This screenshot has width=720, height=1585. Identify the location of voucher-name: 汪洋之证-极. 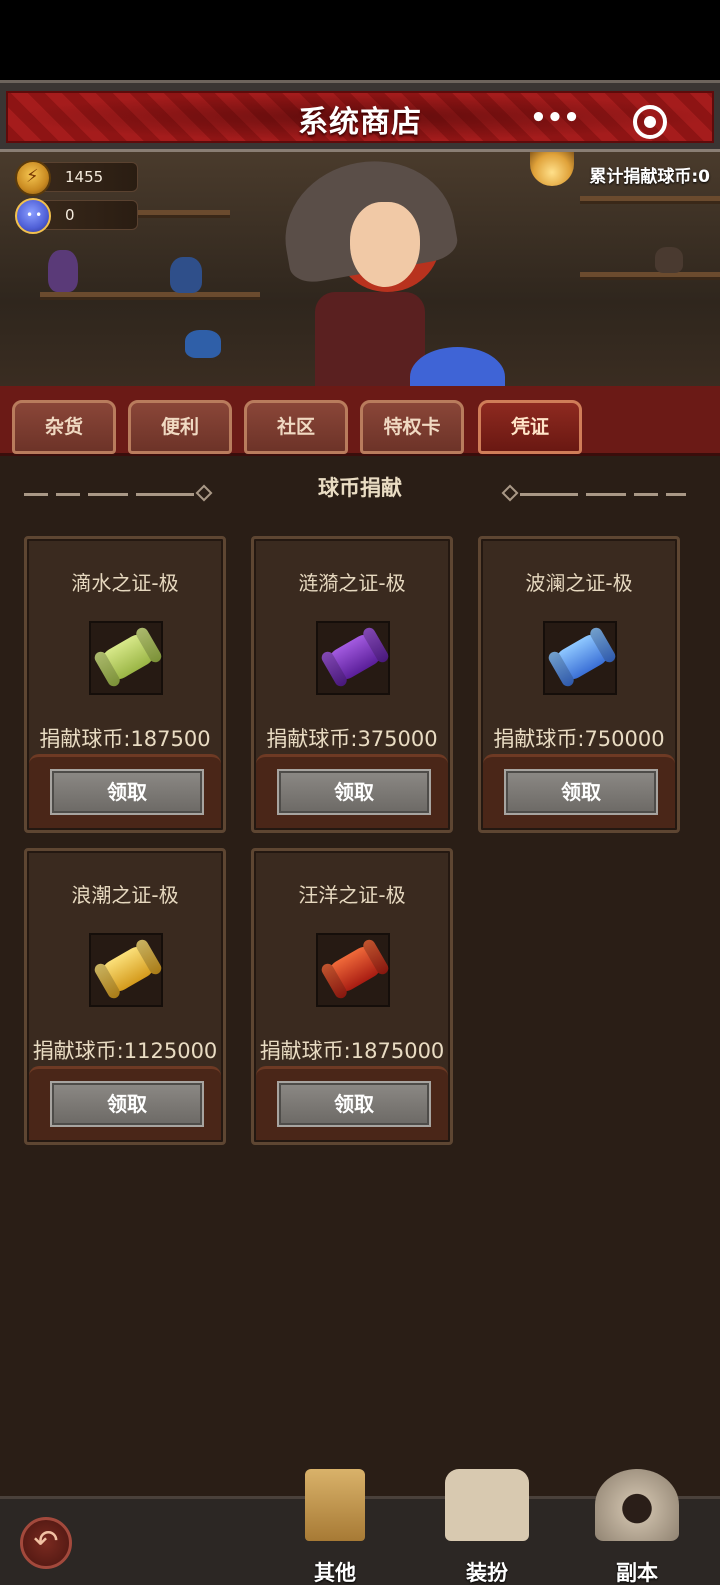
(352, 895).